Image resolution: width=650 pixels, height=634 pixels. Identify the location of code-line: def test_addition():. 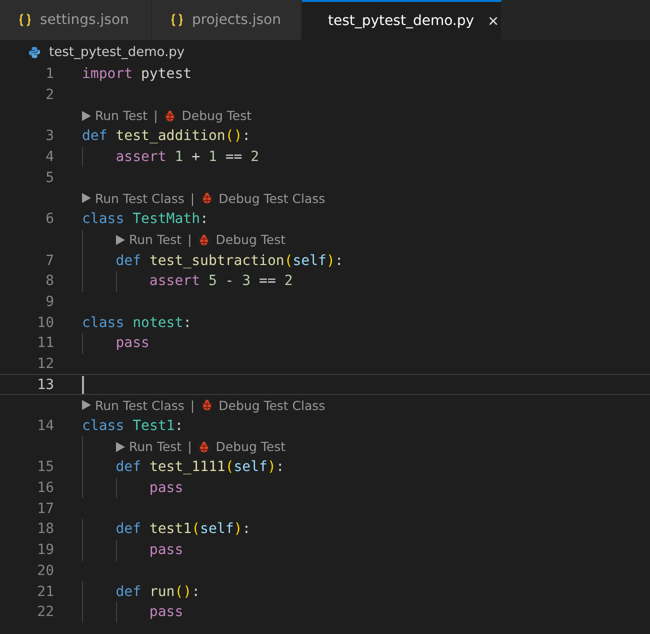
(166, 136).